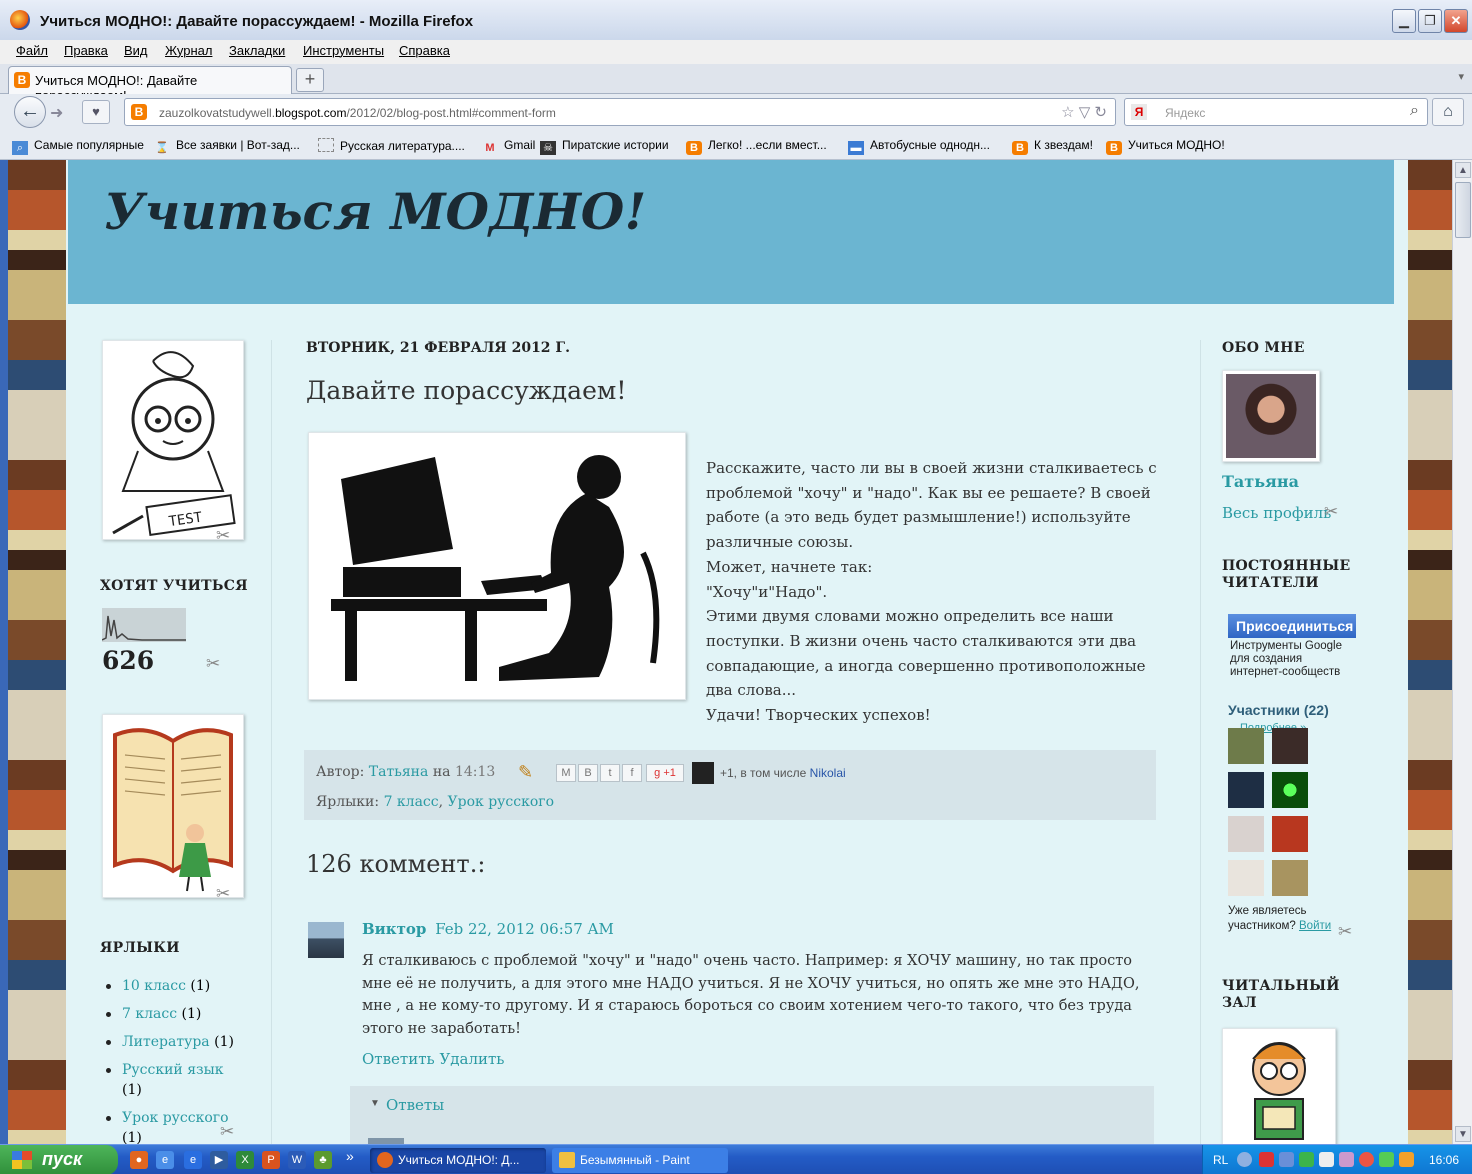  What do you see at coordinates (1165, 146) in the screenshot?
I see `bookmark-item: B Учиться МОДНО!` at bounding box center [1165, 146].